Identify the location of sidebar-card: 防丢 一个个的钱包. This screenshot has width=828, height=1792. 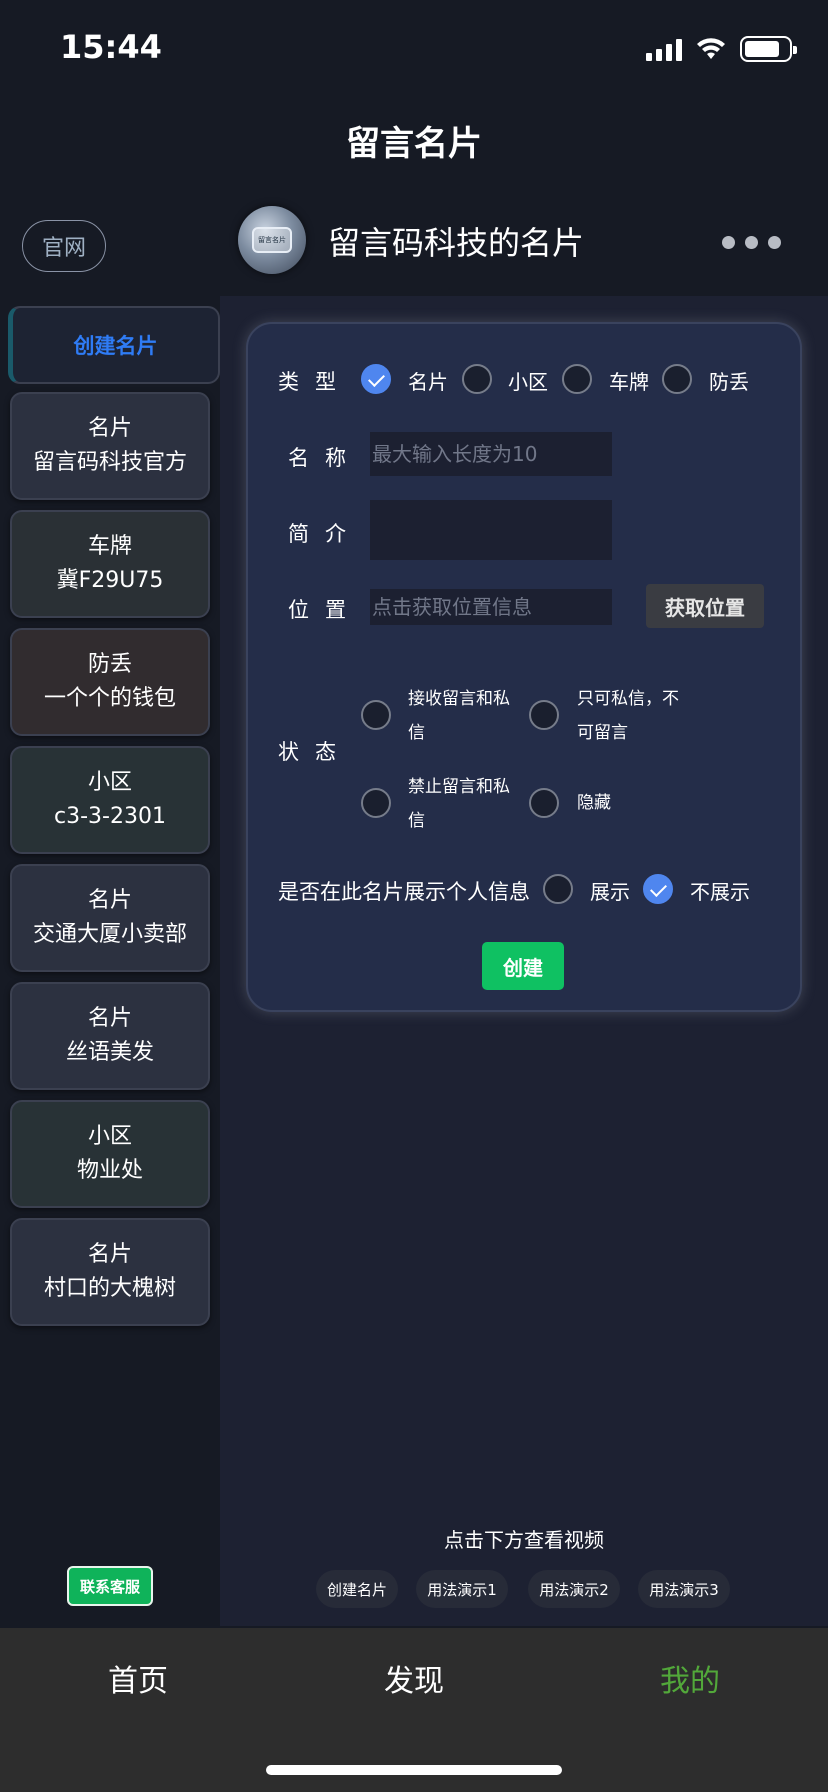
(110, 682).